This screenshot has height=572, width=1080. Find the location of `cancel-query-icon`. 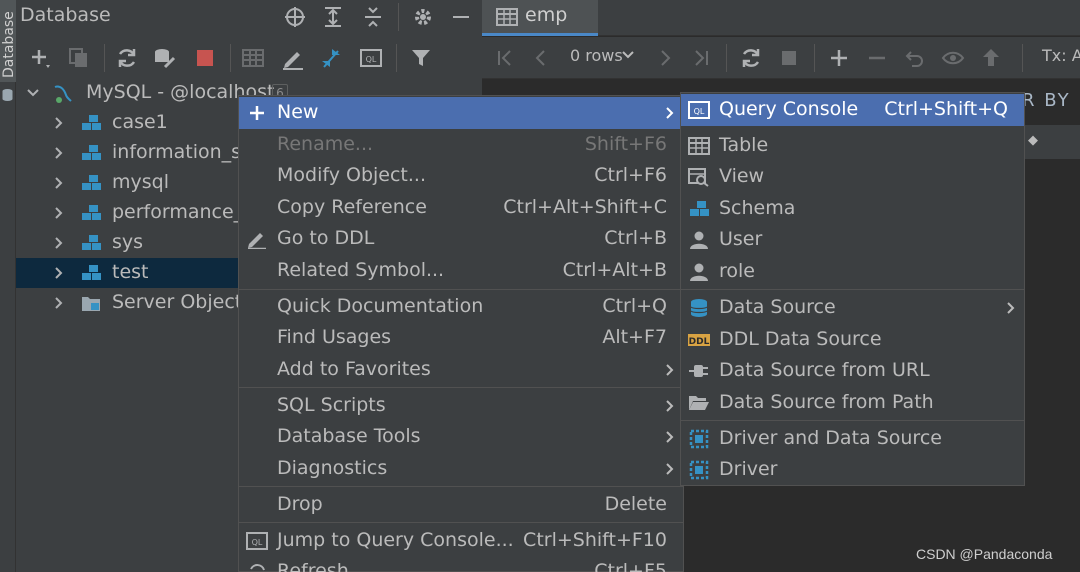

cancel-query-icon is located at coordinates (789, 58).